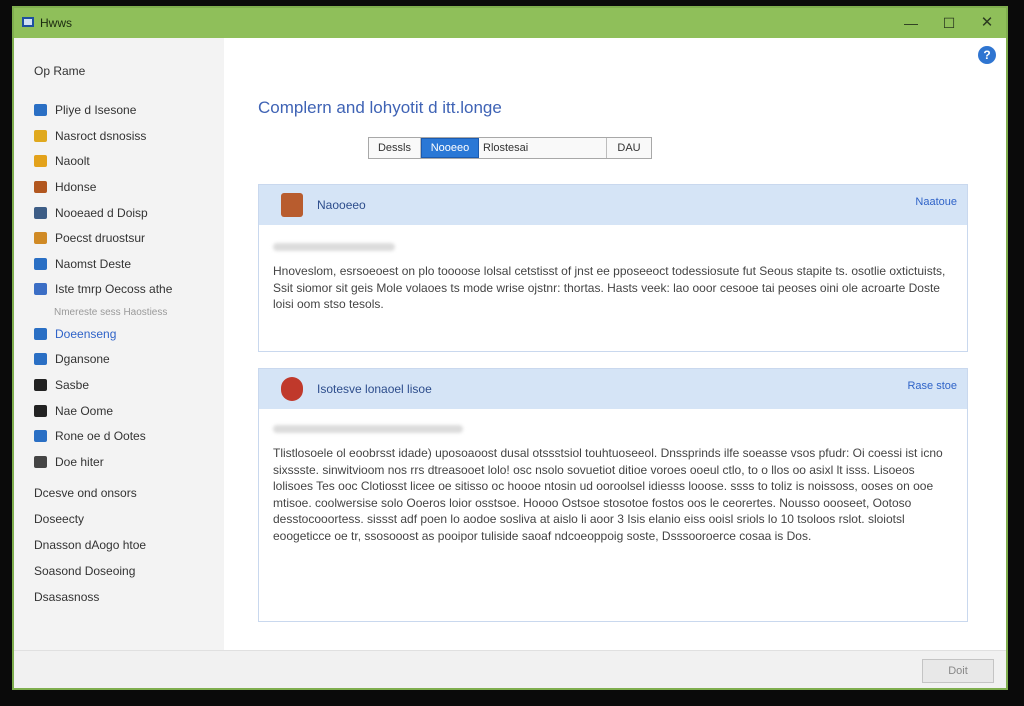  I want to click on sidebar-item-12: Rone oe d Ootes, so click(127, 436).